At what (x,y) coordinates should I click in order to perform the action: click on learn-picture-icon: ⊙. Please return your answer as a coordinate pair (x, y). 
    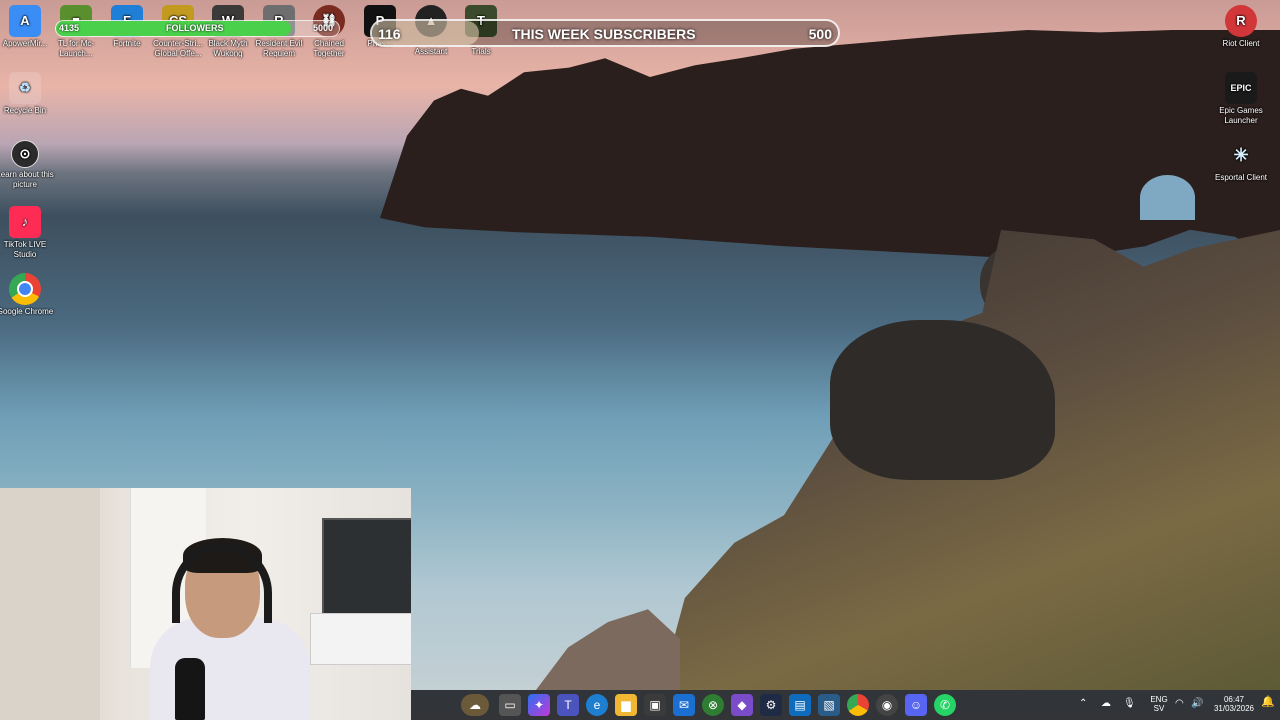
    Looking at the image, I should click on (25, 154).